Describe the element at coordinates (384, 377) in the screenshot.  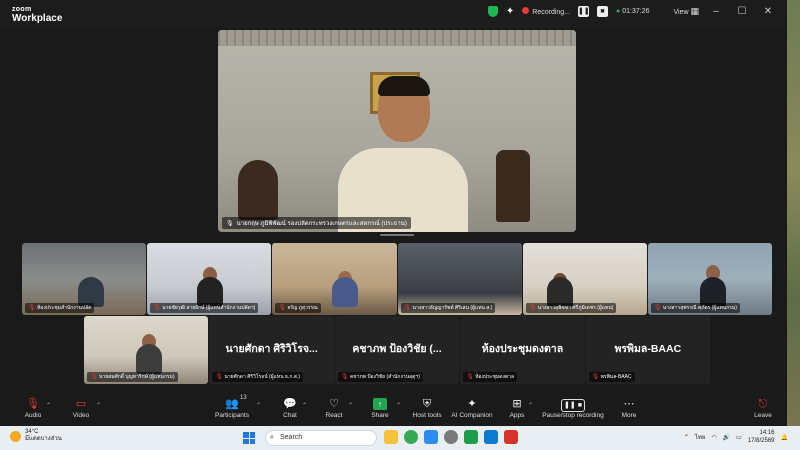
I see `participant-name: คชาภพ ป้องวิชัย (สำนักงานอุตุฯ)` at that location.